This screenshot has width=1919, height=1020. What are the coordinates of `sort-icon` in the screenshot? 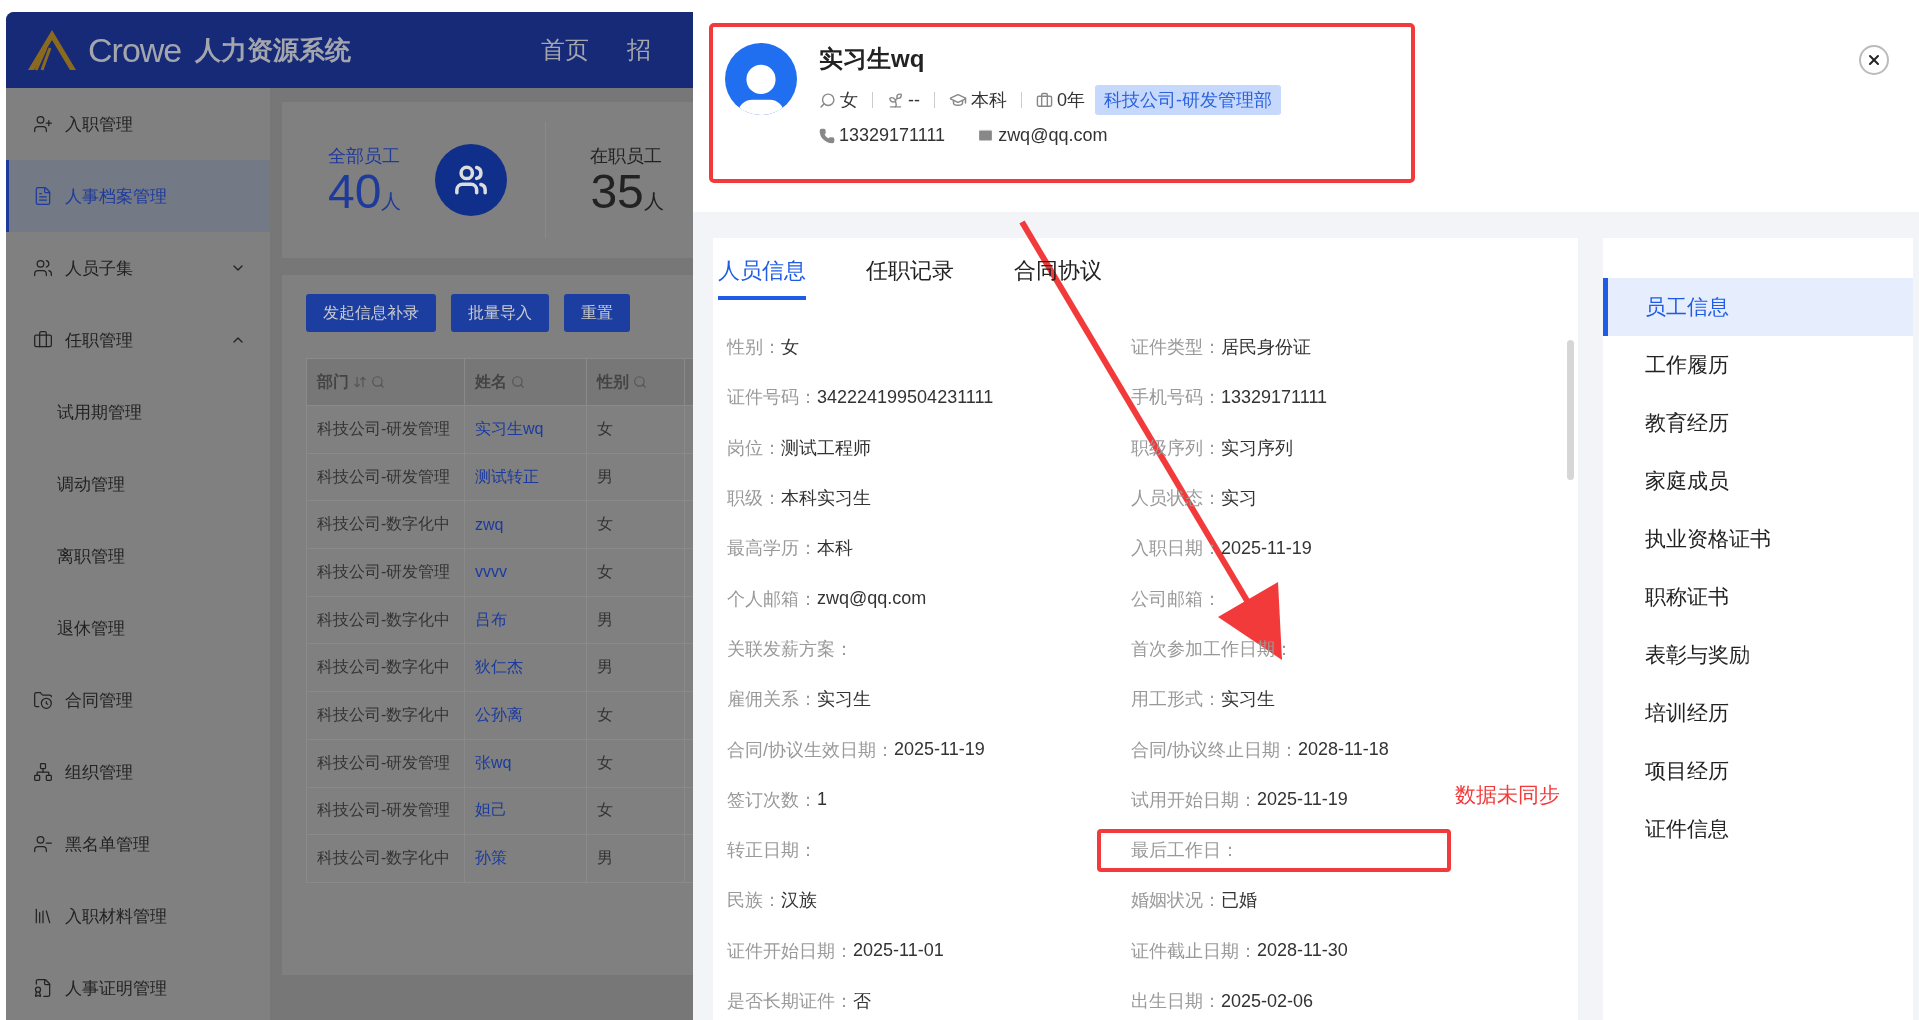 It's located at (360, 382).